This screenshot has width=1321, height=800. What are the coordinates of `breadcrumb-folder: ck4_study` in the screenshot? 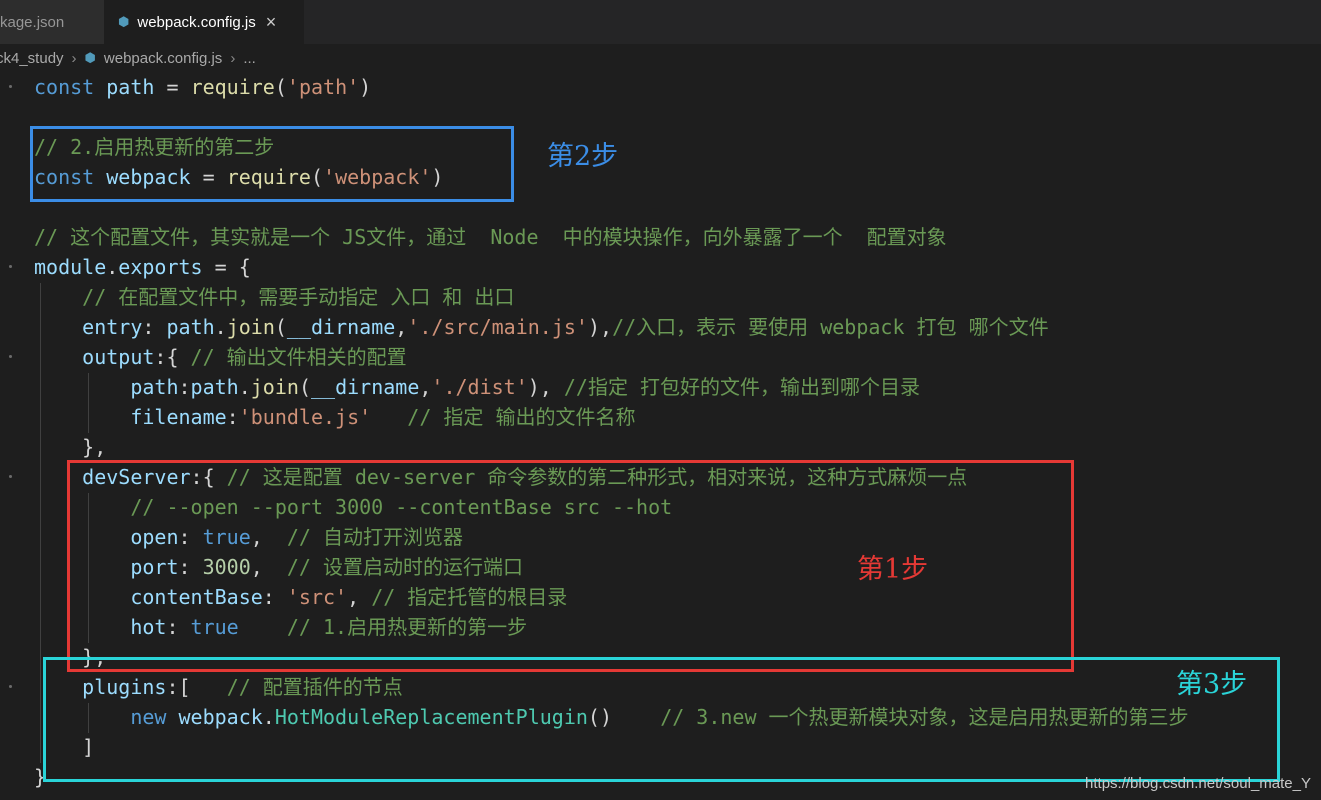 It's located at (32, 58).